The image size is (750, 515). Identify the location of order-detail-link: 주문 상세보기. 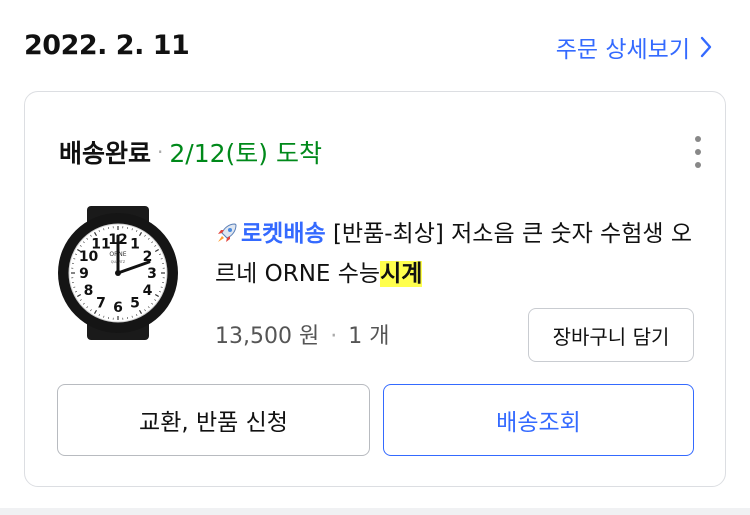
(634, 47).